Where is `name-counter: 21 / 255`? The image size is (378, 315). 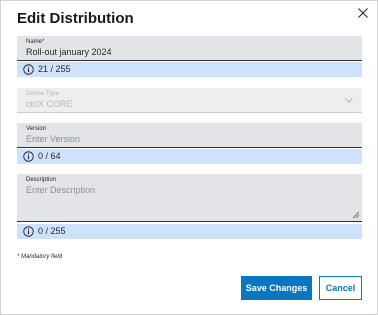
name-counter: 21 / 255 is located at coordinates (189, 69).